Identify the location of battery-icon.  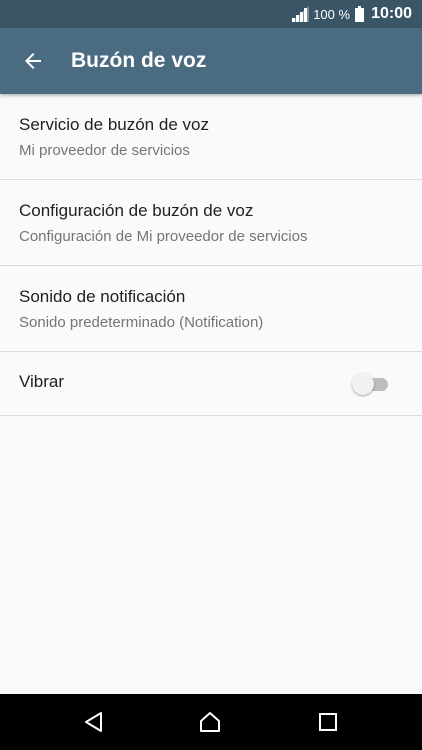
(360, 14).